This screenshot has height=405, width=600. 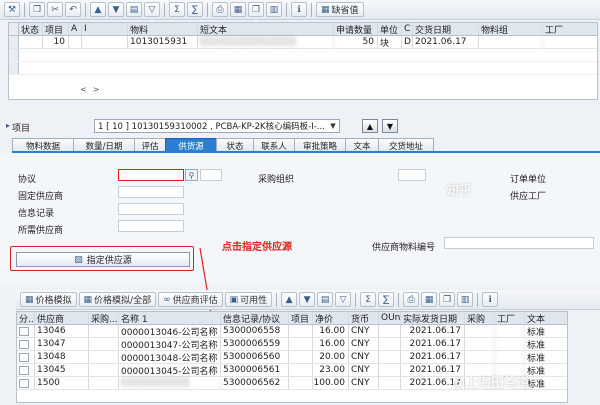 What do you see at coordinates (8, 125) in the screenshot?
I see `collapse-icon: ▸` at bounding box center [8, 125].